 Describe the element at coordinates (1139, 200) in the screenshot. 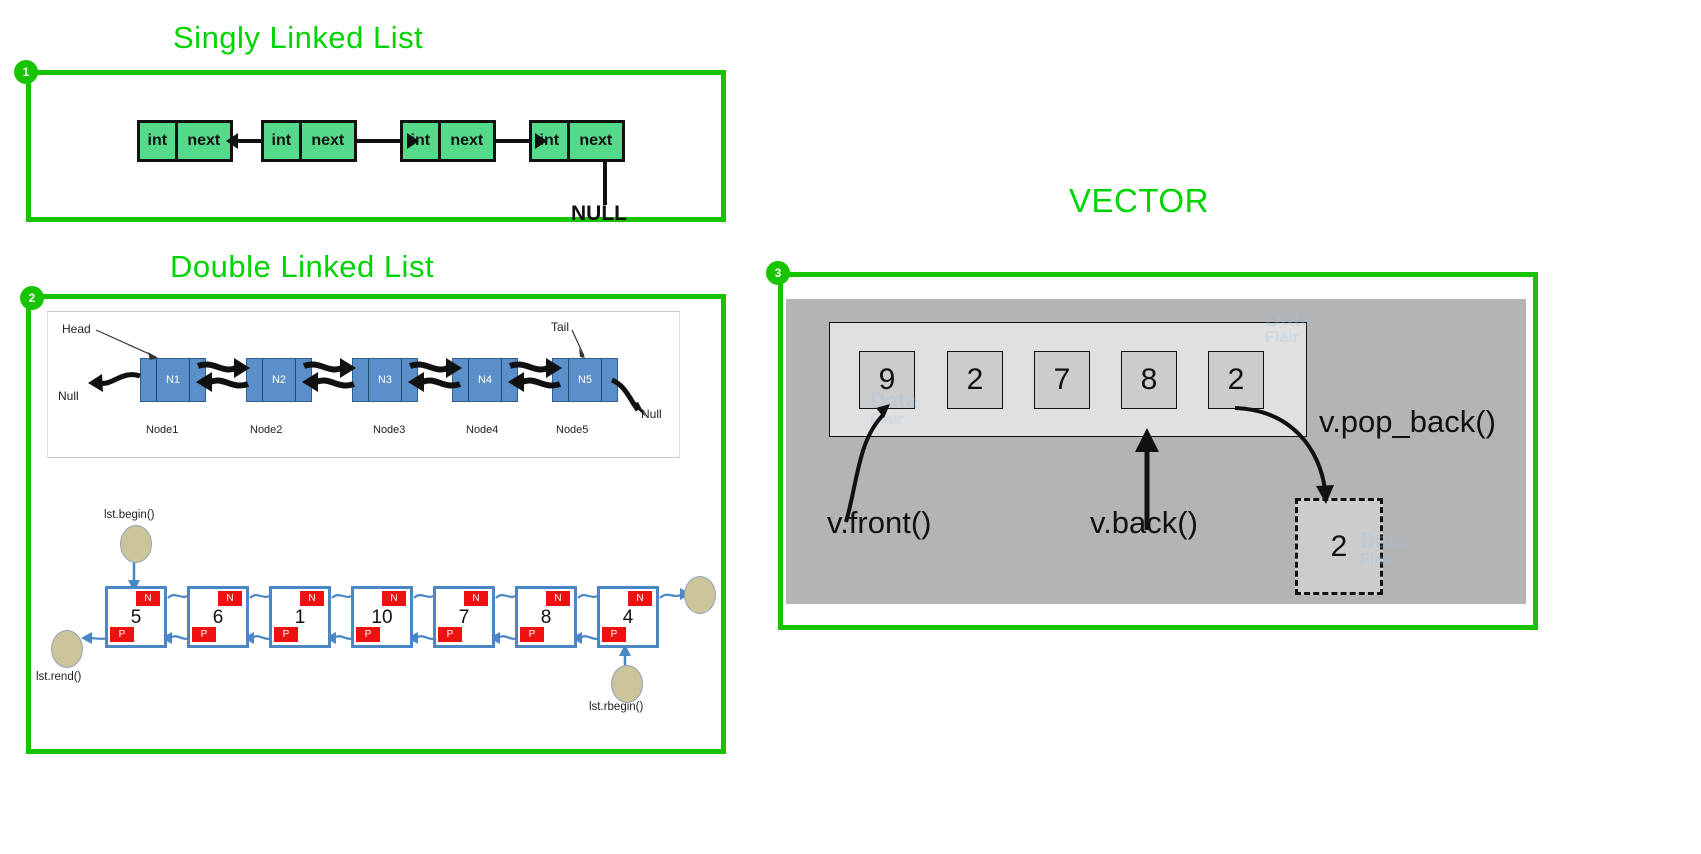

I see `vector-title: VECTOR` at that location.